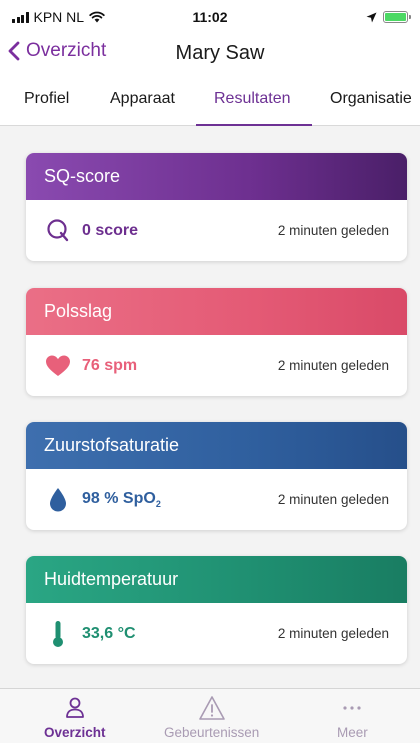  I want to click on location-arrow-icon, so click(371, 17).